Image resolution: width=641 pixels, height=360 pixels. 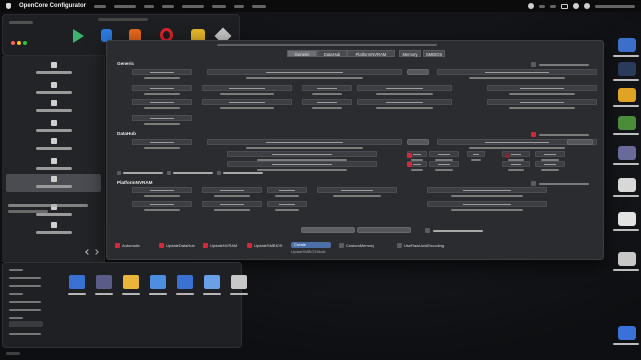 I want to click on action-button, so click(x=328, y=230).